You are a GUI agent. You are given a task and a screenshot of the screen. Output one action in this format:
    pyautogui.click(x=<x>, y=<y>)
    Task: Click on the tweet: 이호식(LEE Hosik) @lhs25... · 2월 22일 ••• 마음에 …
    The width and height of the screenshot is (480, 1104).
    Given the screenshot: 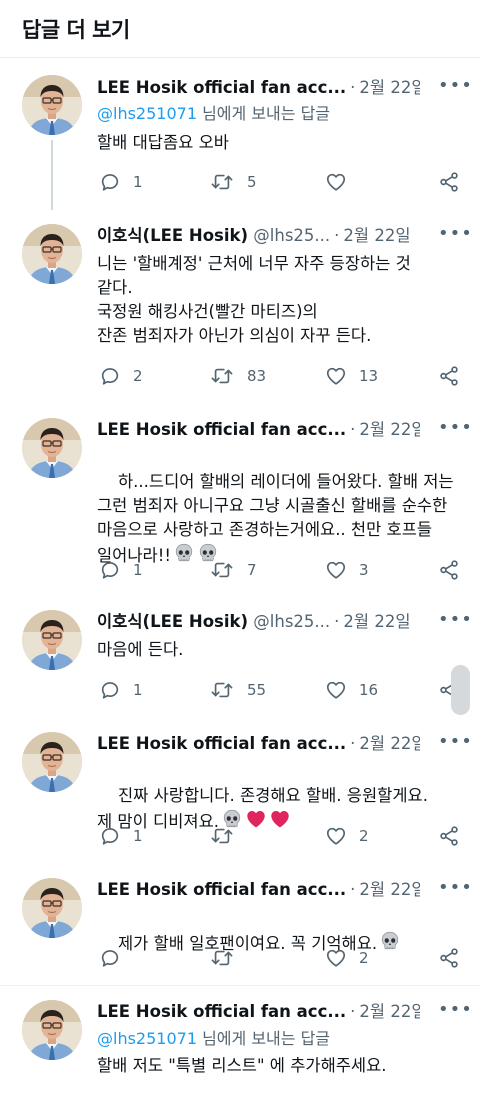 What is the action you would take?
    pyautogui.click(x=240, y=656)
    